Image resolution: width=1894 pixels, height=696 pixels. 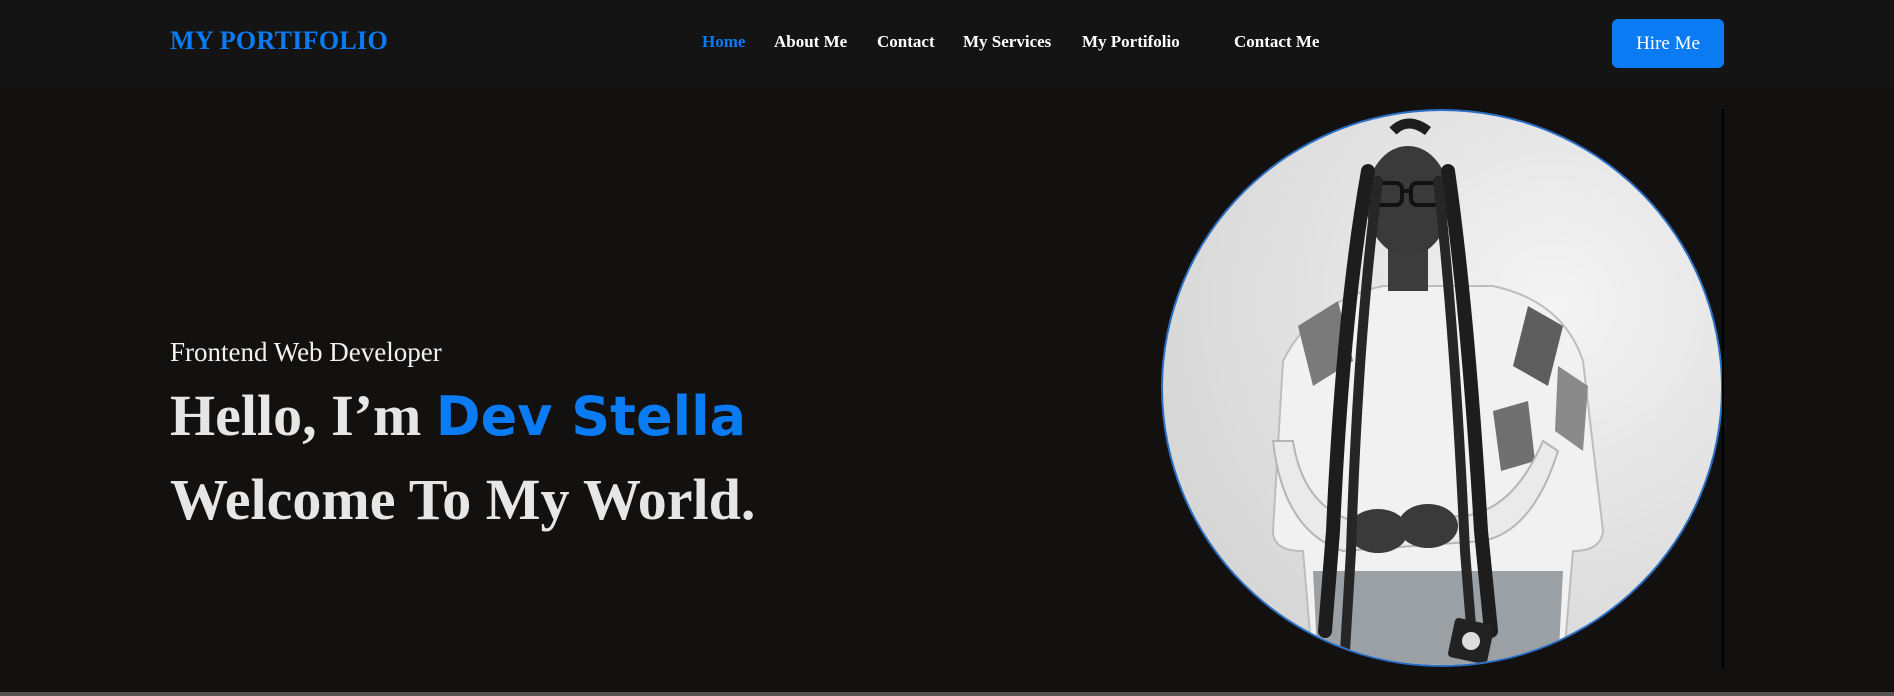 I want to click on divider-line, so click(x=1723, y=389).